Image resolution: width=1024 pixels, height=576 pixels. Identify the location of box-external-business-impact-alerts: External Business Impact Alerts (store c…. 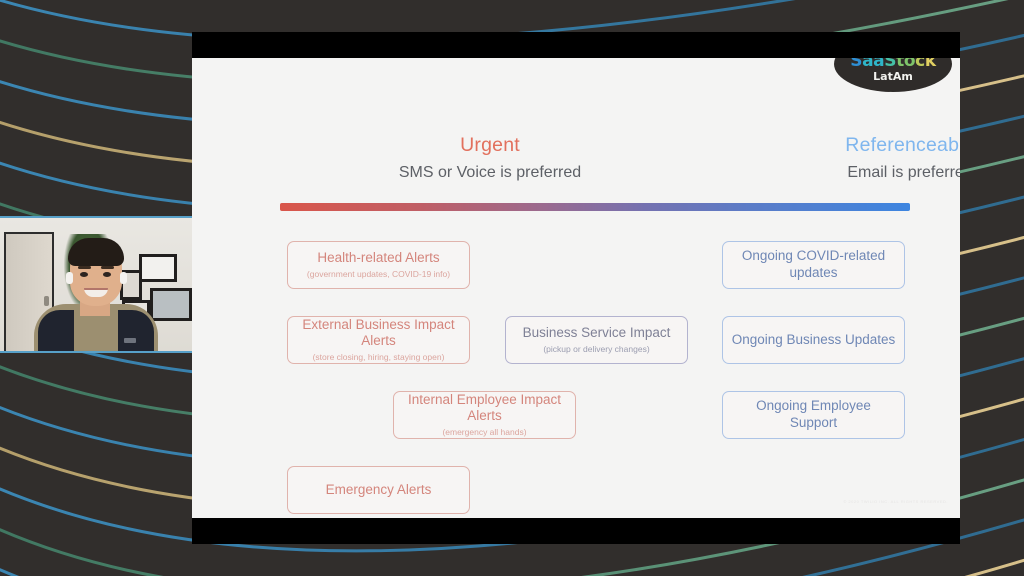
(378, 340).